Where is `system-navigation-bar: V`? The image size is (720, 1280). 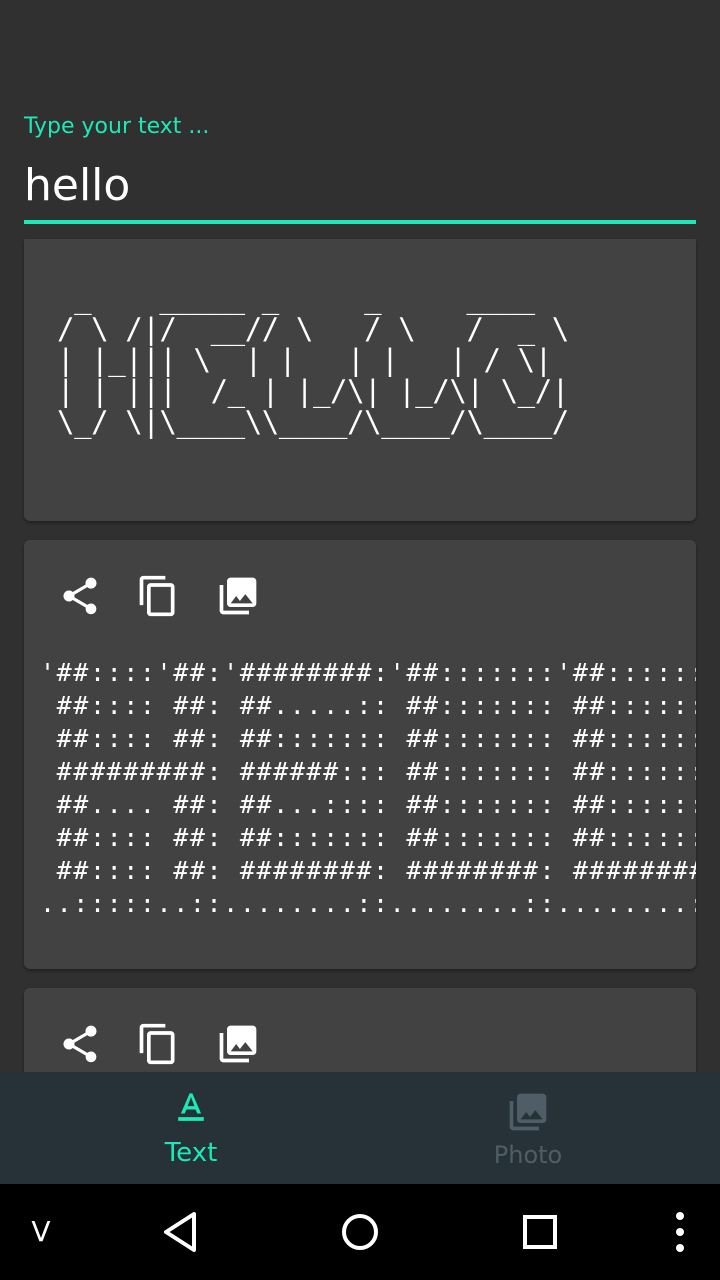
system-navigation-bar: V is located at coordinates (360, 1232).